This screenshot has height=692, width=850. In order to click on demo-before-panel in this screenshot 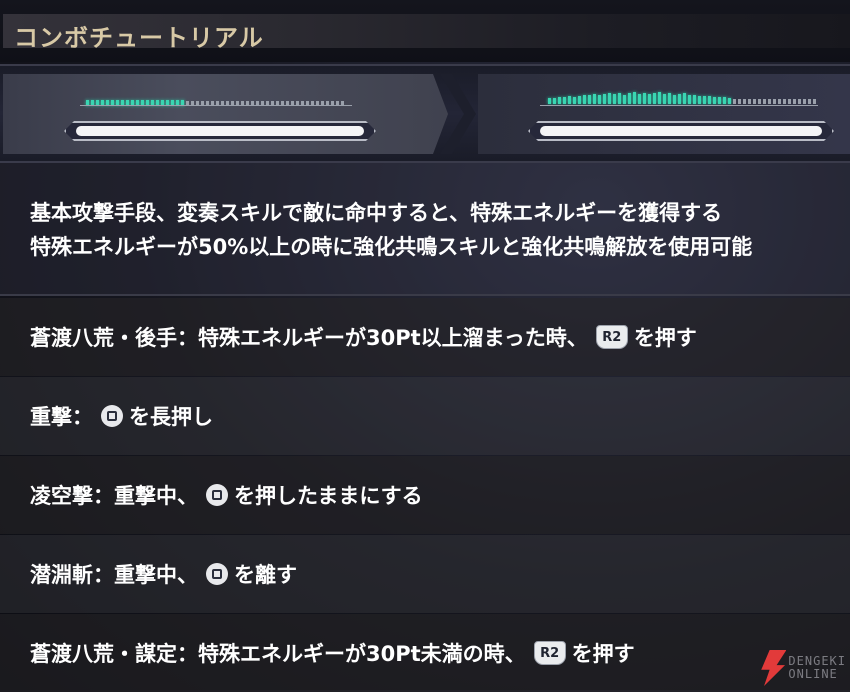, I will do `click(225, 114)`.